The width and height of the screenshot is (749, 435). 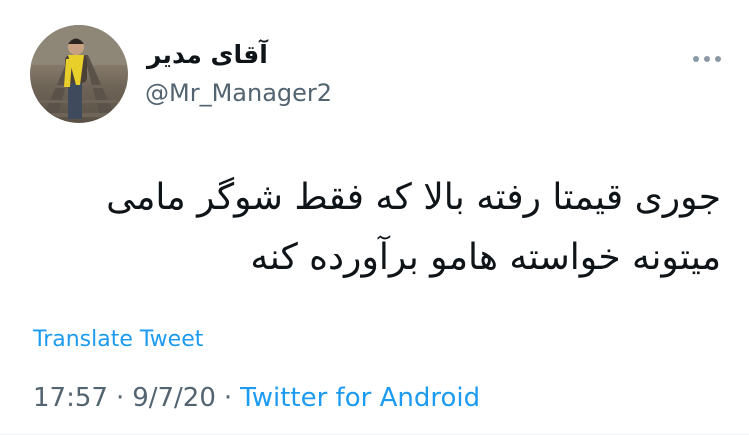 I want to click on more-options-button, so click(x=707, y=59).